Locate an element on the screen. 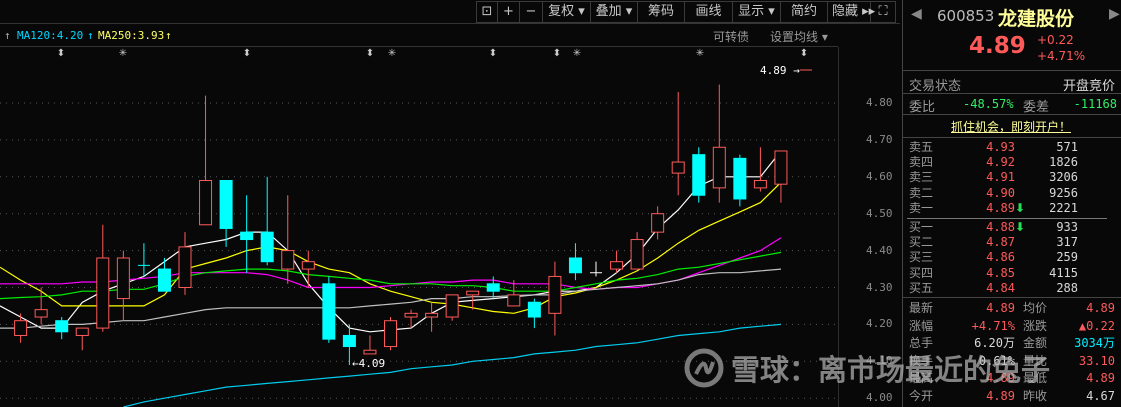 This screenshot has height=407, width=1121. bid-volume: 933 is located at coordinates (1067, 227).